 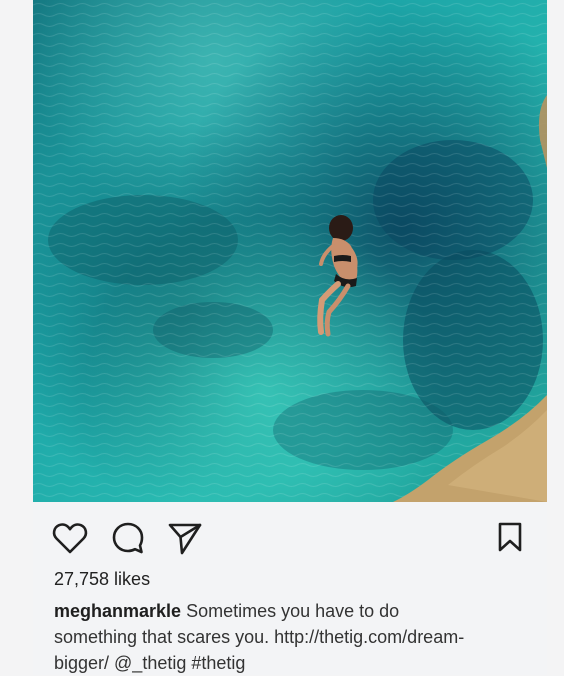 I want to click on caption-line-1: meghanmarkle Sometimes you have to do, so click(x=294, y=611).